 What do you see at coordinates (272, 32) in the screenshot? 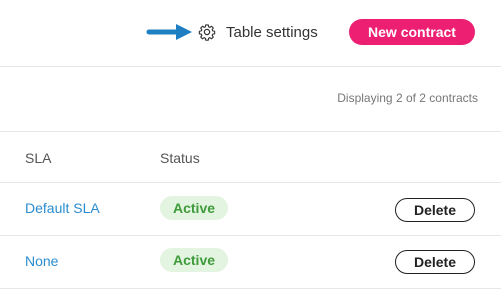
I see `table-settings-label: Table settings` at bounding box center [272, 32].